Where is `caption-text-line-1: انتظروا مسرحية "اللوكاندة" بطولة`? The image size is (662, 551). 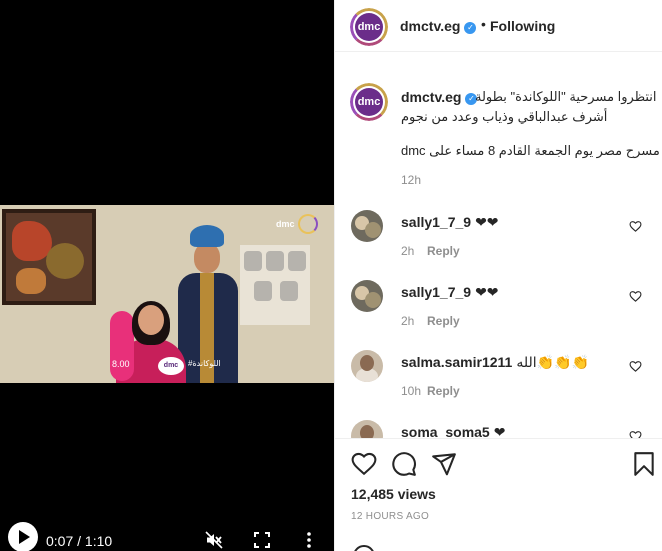
caption-text-line-1: انتظروا مسرحية "اللوكاندة" بطولة is located at coordinates (566, 96).